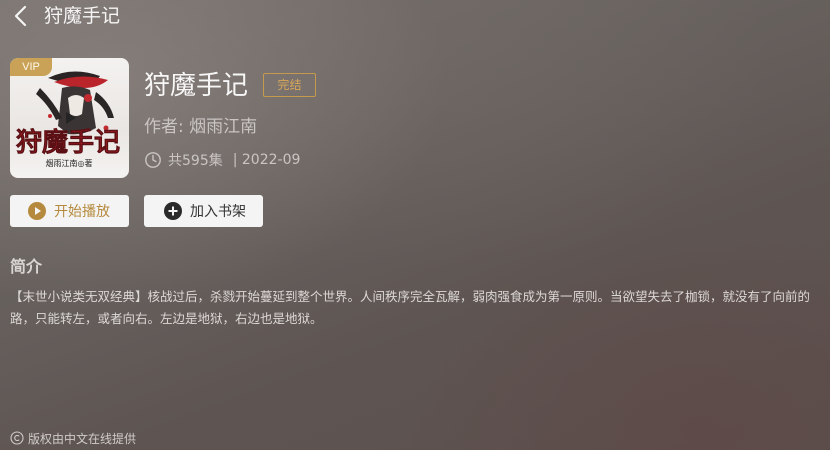 This screenshot has height=450, width=830. Describe the element at coordinates (68, 143) in the screenshot. I see `cover-title: 狩魔手记` at that location.